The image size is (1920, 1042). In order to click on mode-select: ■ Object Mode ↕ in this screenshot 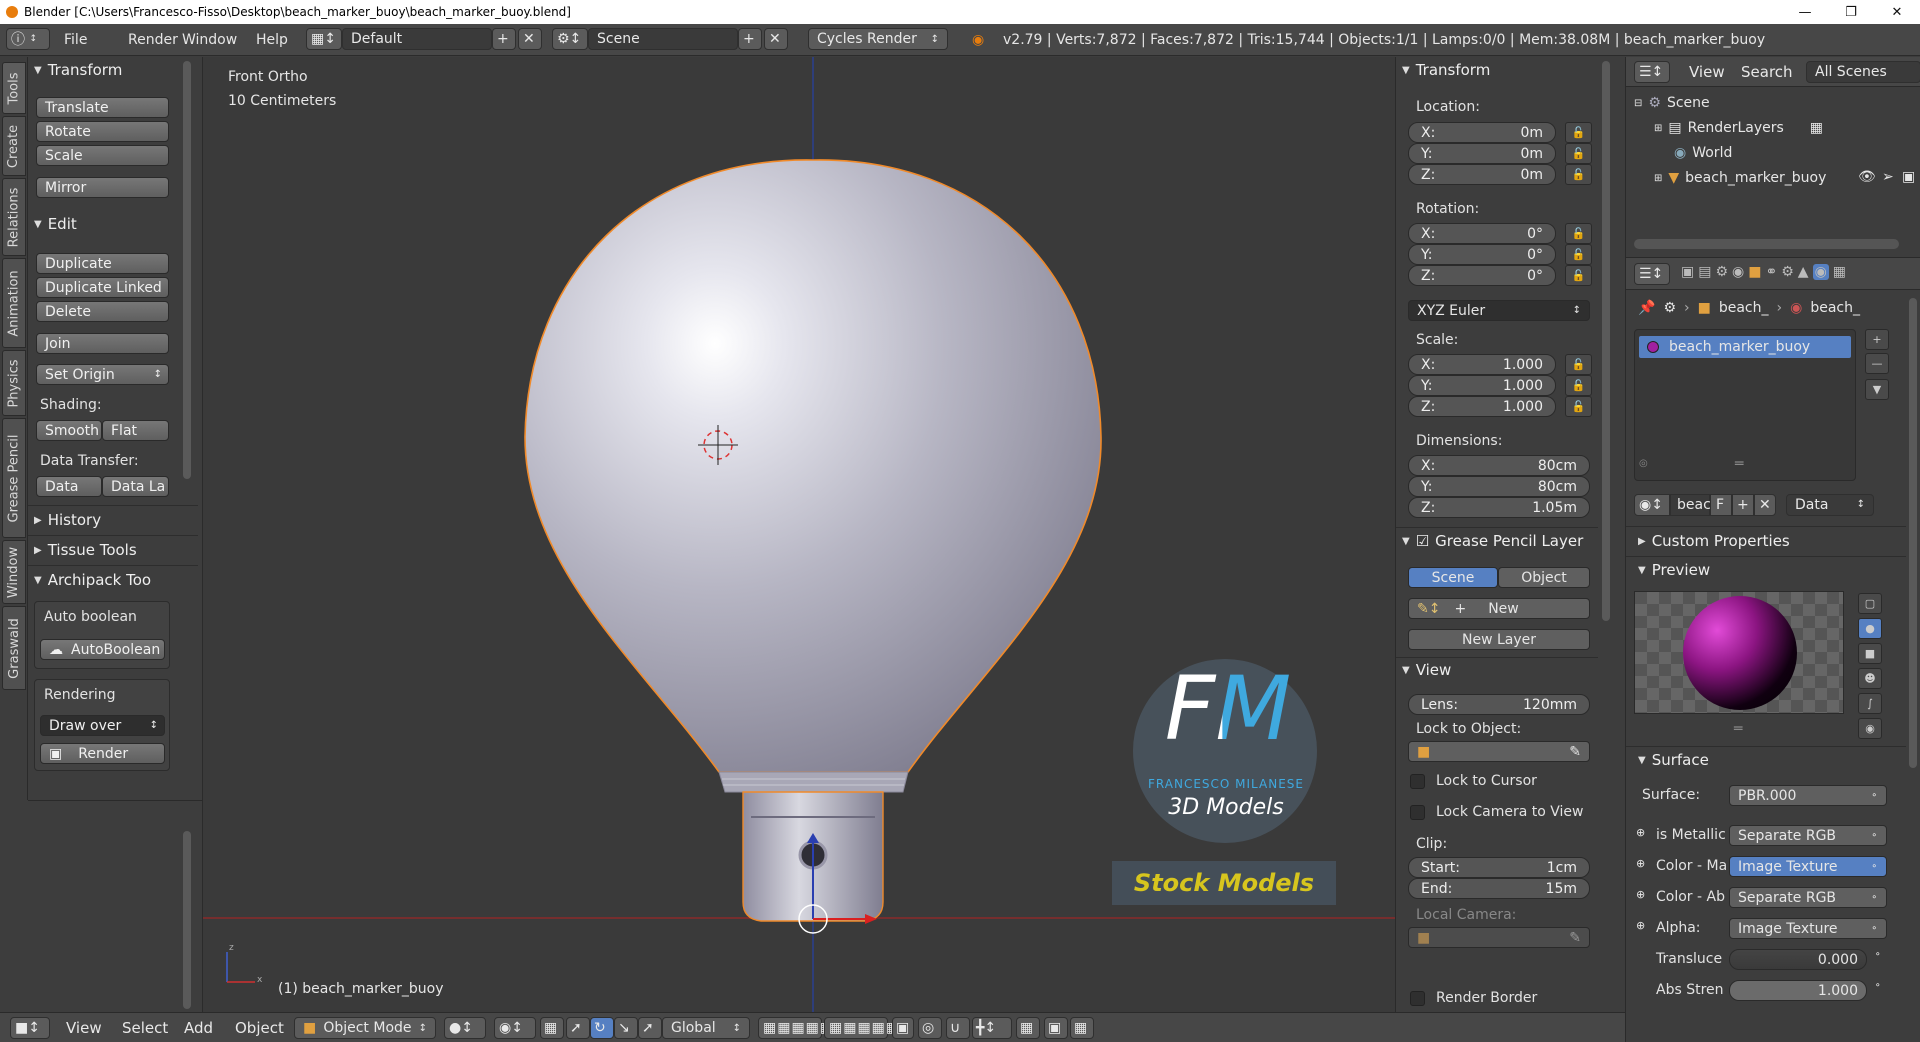, I will do `click(365, 1028)`.